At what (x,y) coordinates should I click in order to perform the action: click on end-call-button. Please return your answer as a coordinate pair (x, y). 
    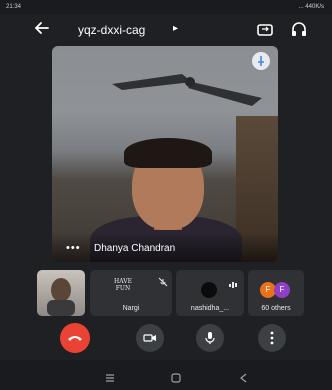
    Looking at the image, I should click on (75, 338).